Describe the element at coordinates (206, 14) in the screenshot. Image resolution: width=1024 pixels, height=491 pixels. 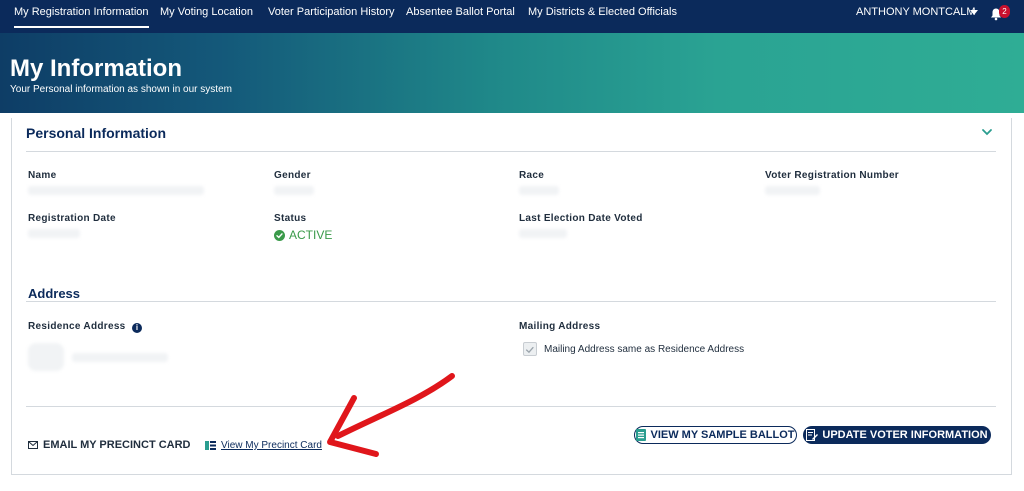
I see `nav-my-voting-location: My Voting Location` at that location.